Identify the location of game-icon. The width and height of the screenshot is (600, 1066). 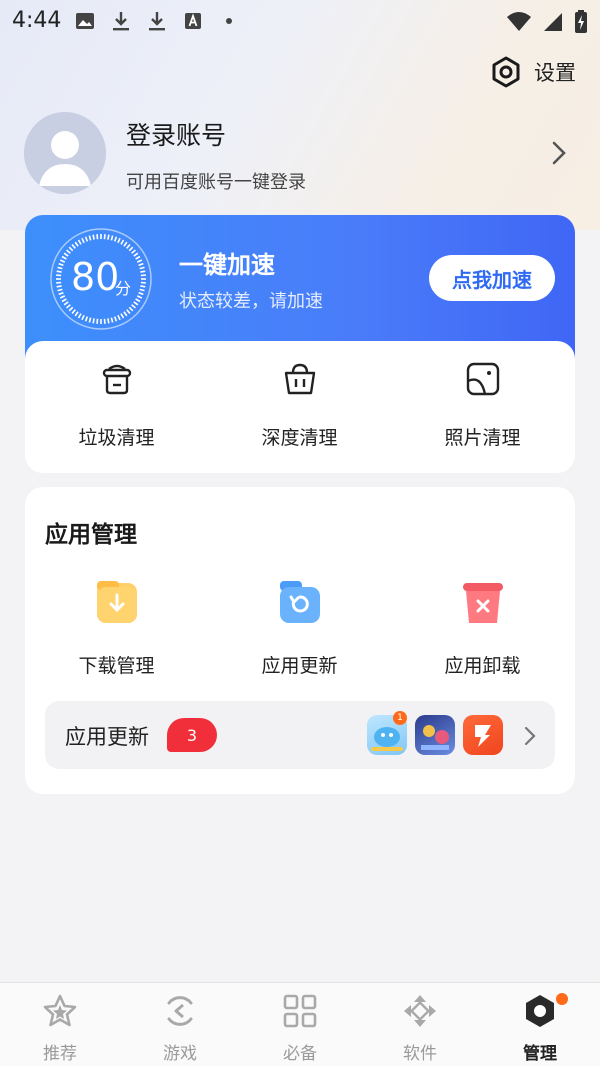
(180, 1011).